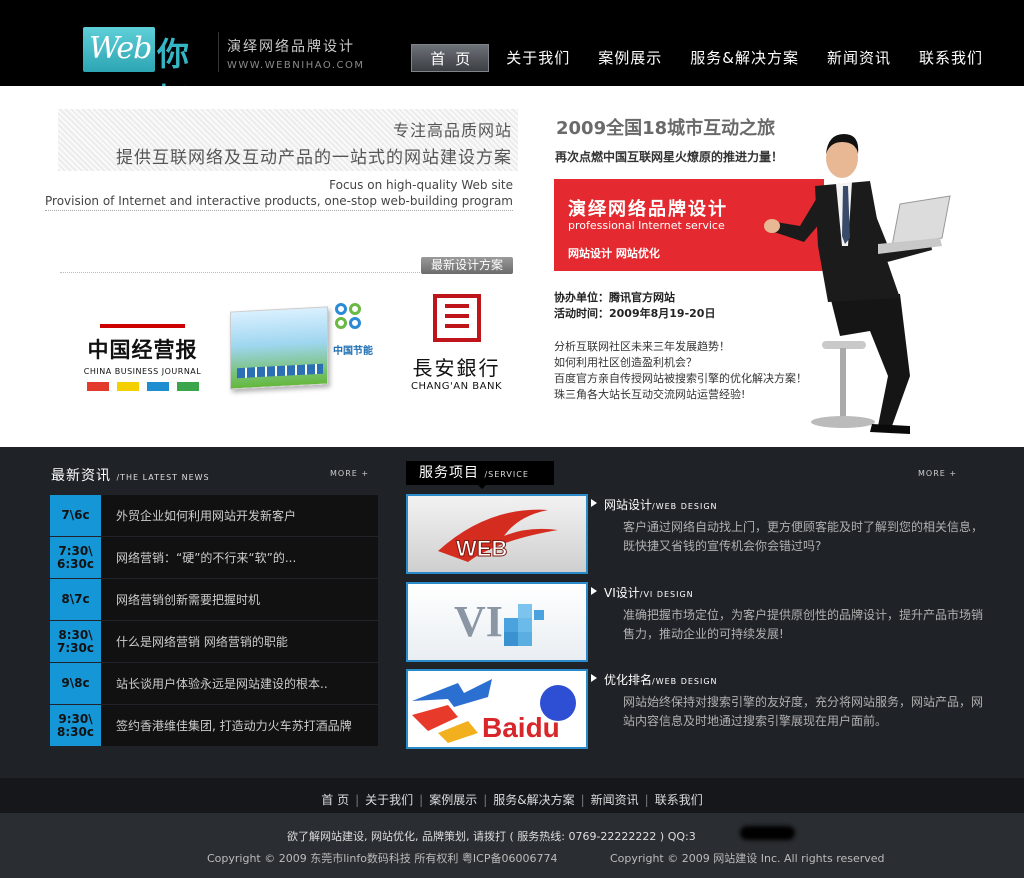 This screenshot has height=878, width=1024. I want to click on service-thumb-vi: VI, so click(497, 622).